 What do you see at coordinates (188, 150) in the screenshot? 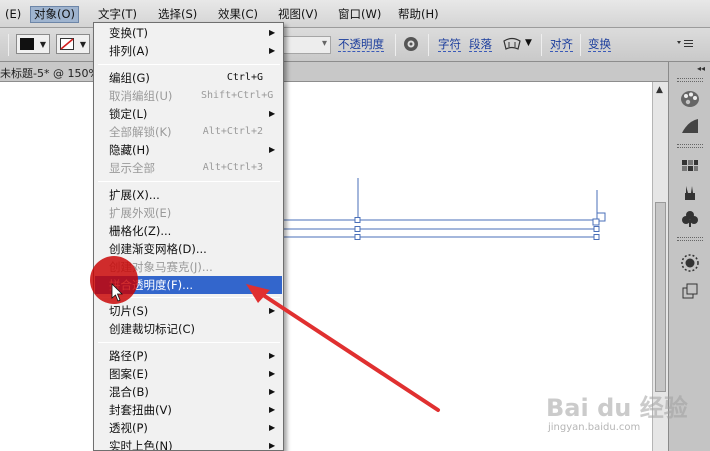
I see `menu-item-hide: 隐藏(H) ▶` at bounding box center [188, 150].